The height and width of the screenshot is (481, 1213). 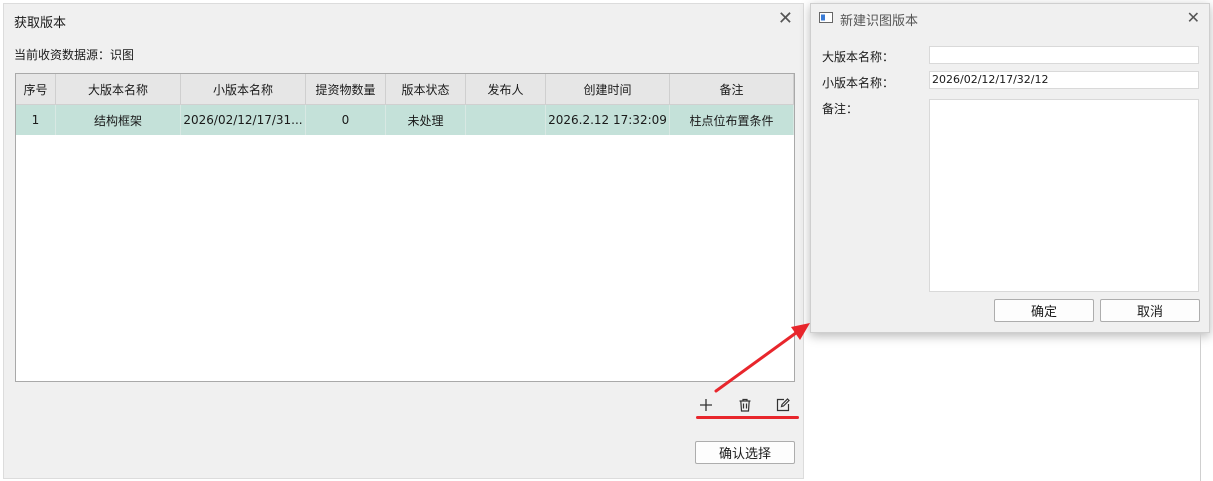 What do you see at coordinates (858, 83) in the screenshot?
I see `minor-version-label: 小版本名称：` at bounding box center [858, 83].